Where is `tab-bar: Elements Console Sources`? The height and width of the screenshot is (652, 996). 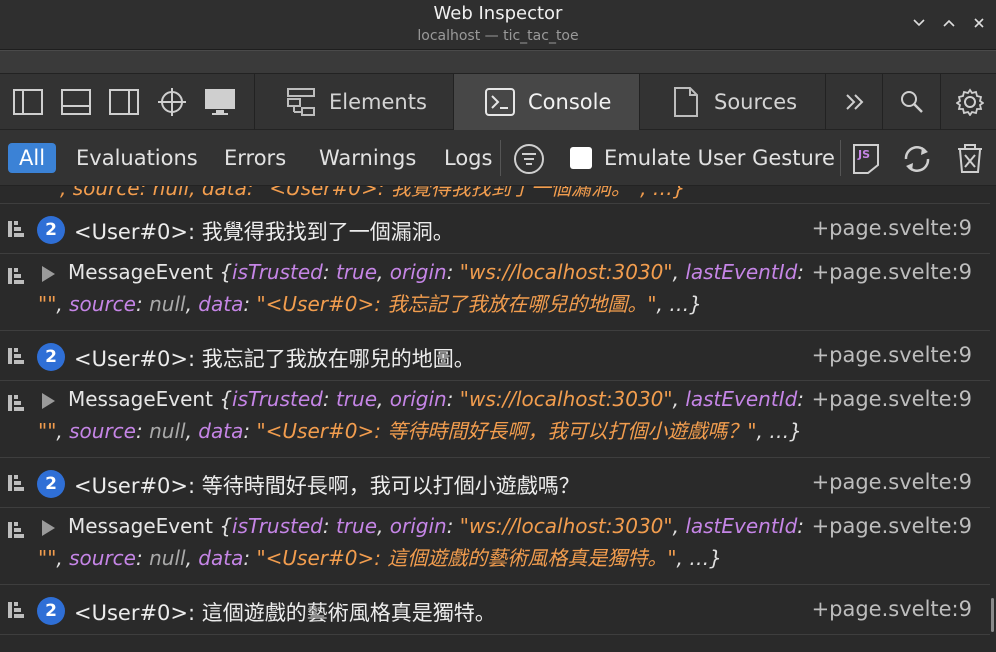
tab-bar: Elements Console Sources is located at coordinates (498, 102).